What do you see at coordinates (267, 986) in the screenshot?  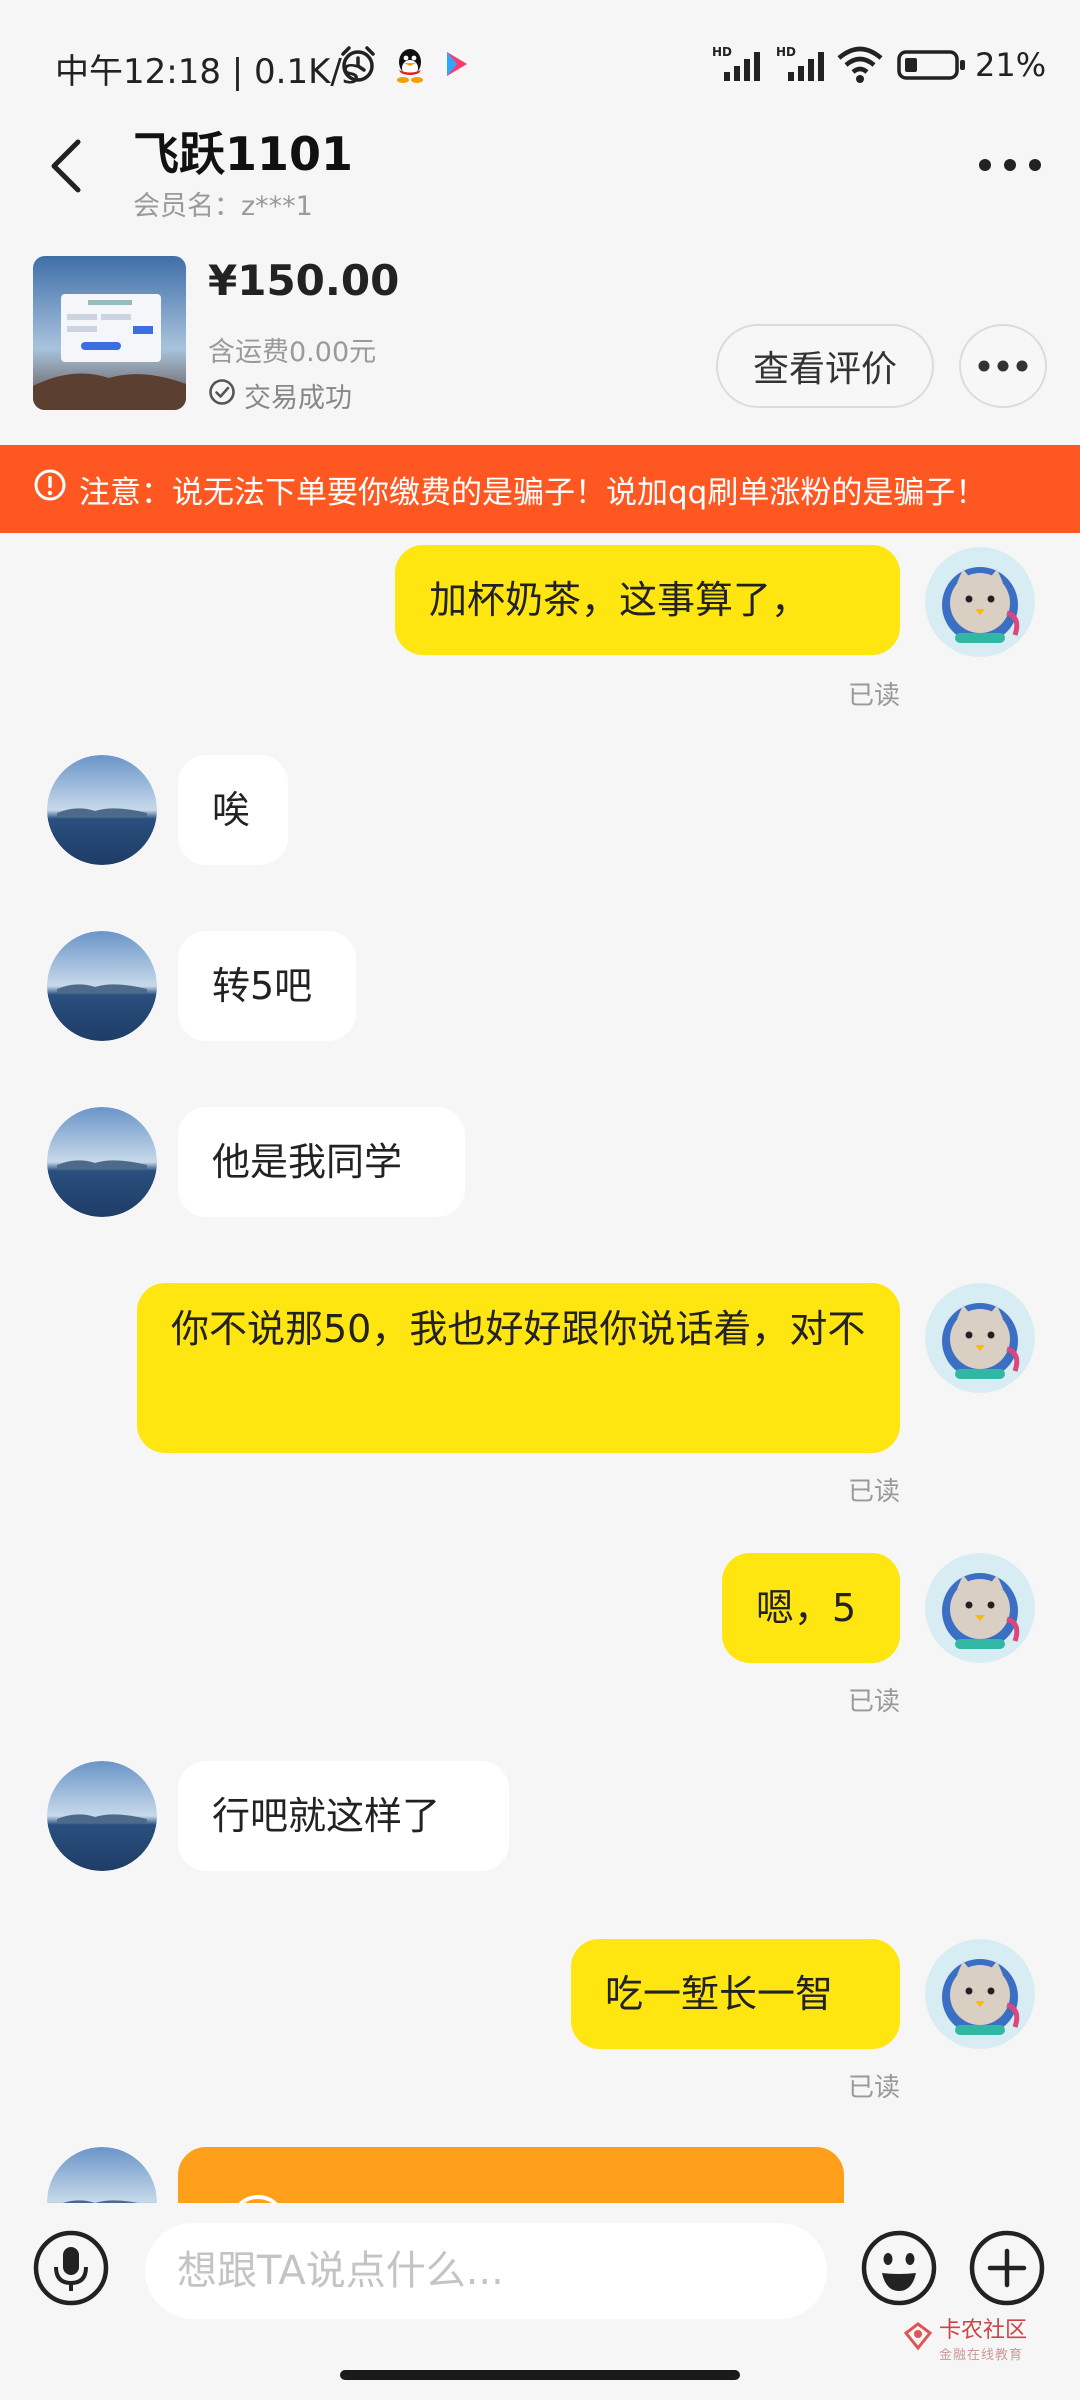 I see `their-message-bubble: 转5吧` at bounding box center [267, 986].